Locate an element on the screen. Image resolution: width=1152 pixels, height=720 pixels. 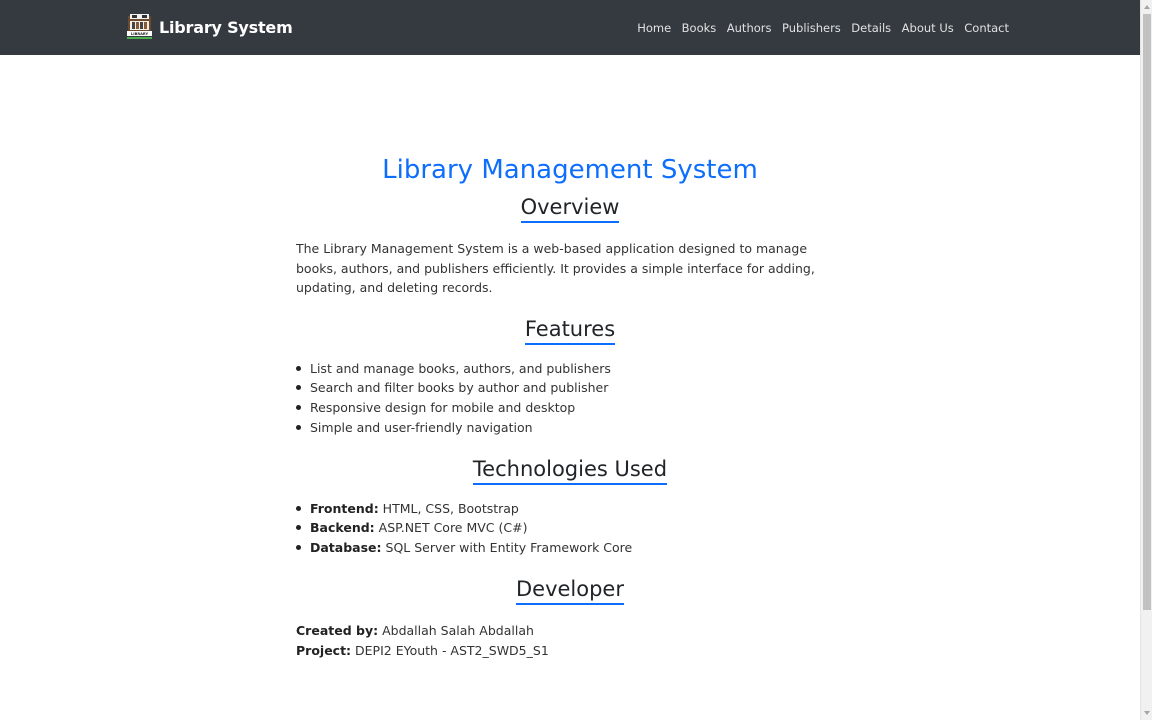
features-heading: Features is located at coordinates (570, 330).